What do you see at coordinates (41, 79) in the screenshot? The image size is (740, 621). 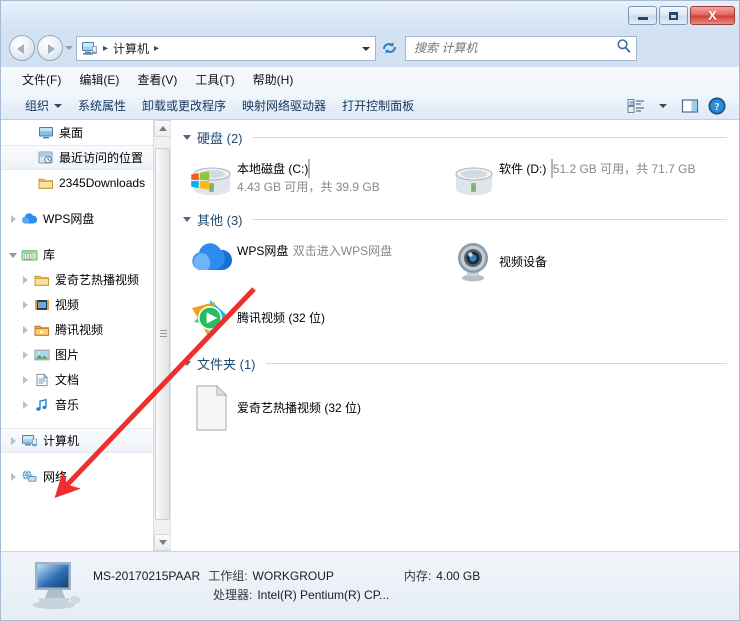 I see `menu-file: 文件(F)` at bounding box center [41, 79].